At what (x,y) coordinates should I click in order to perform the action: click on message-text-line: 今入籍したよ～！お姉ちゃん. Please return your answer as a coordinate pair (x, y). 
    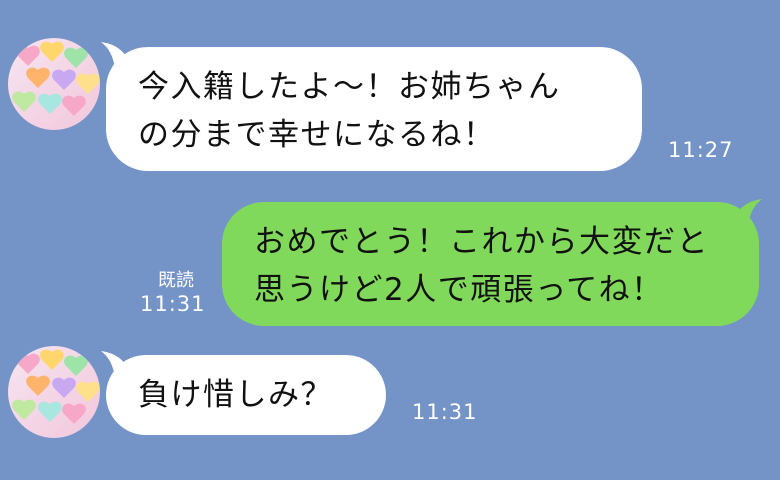
    Looking at the image, I should click on (349, 87).